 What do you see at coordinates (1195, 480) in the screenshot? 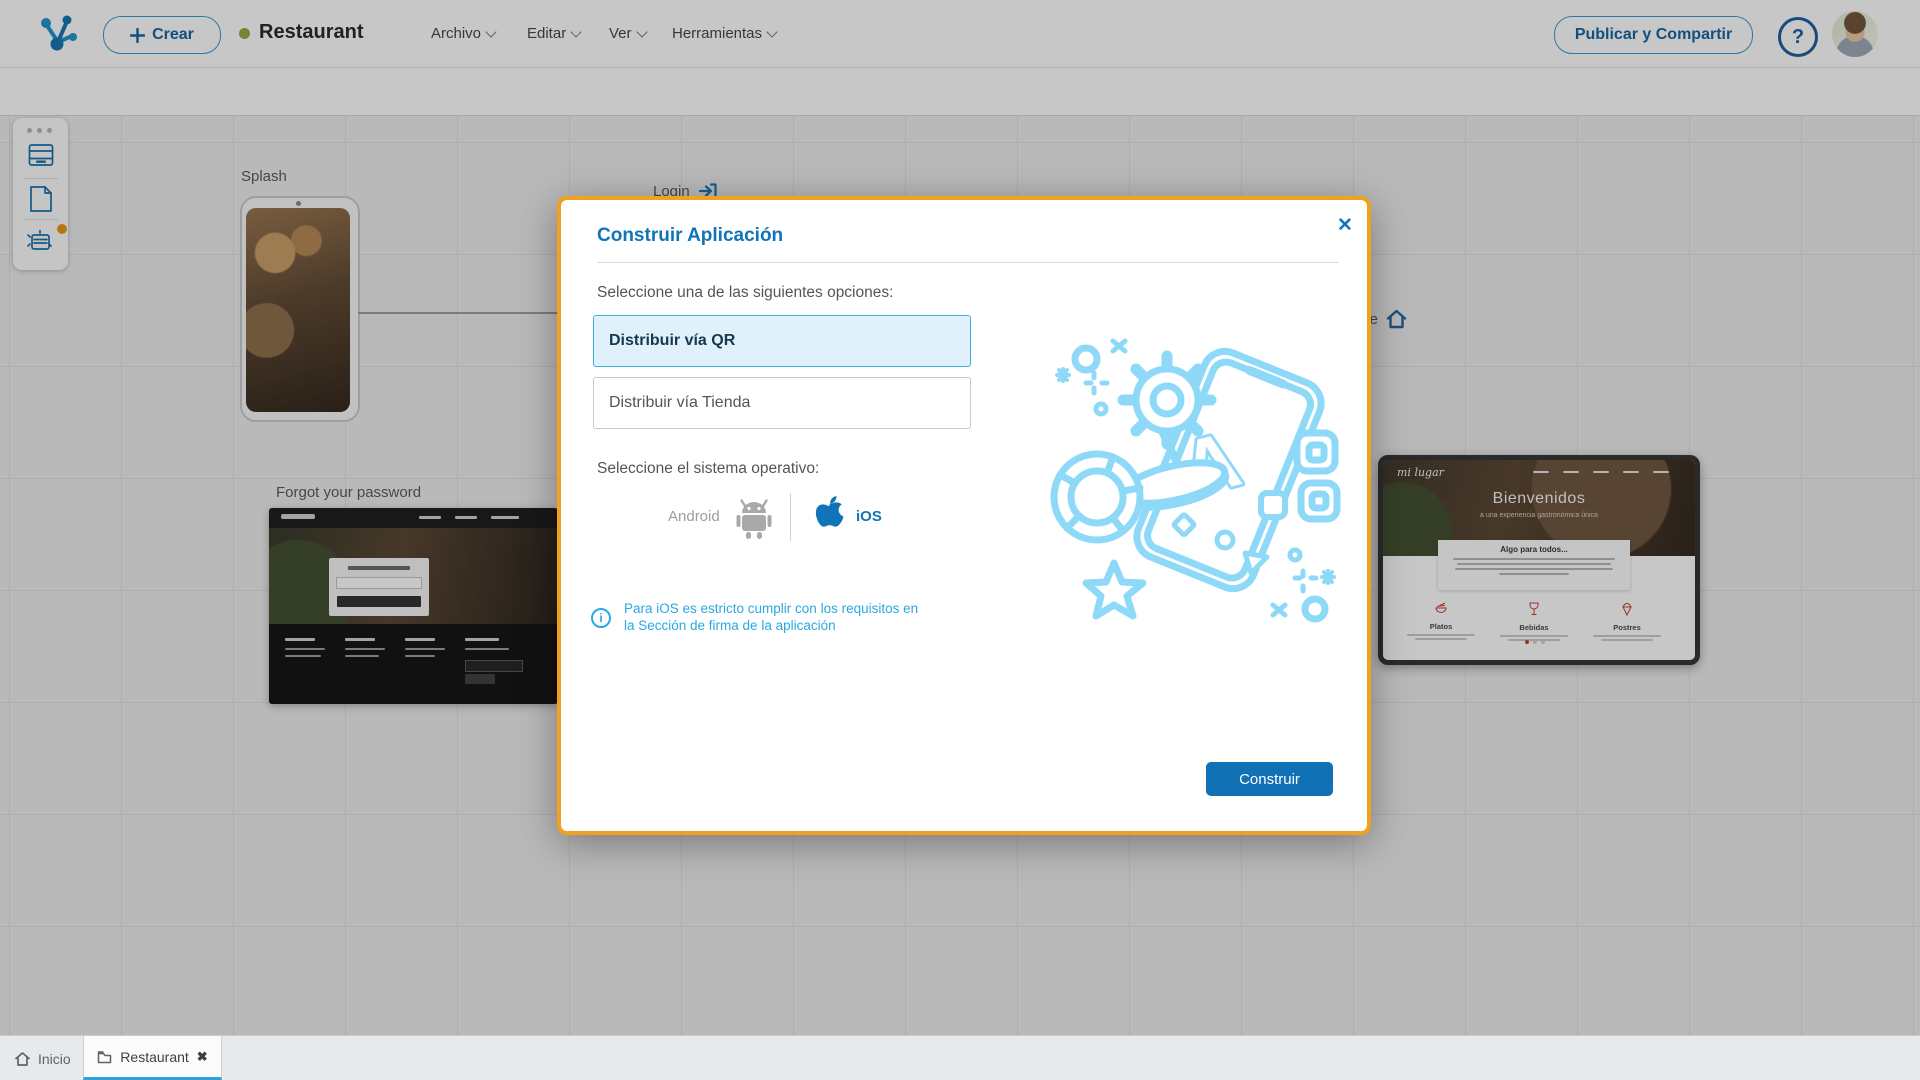
I see `build-app-illustration: A` at bounding box center [1195, 480].